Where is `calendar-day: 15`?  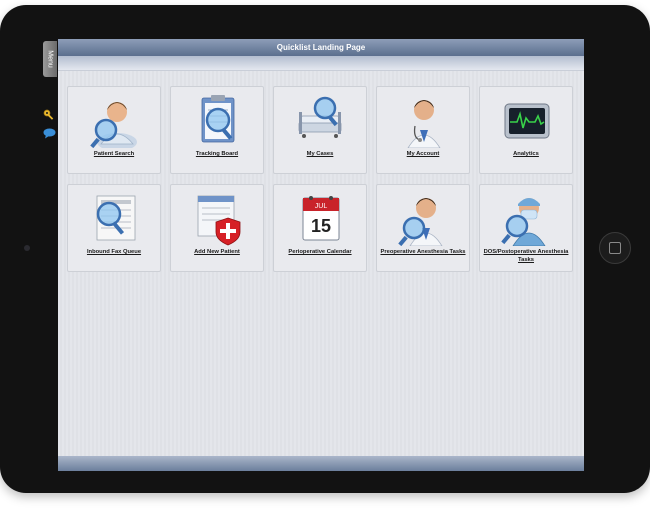 calendar-day: 15 is located at coordinates (321, 226).